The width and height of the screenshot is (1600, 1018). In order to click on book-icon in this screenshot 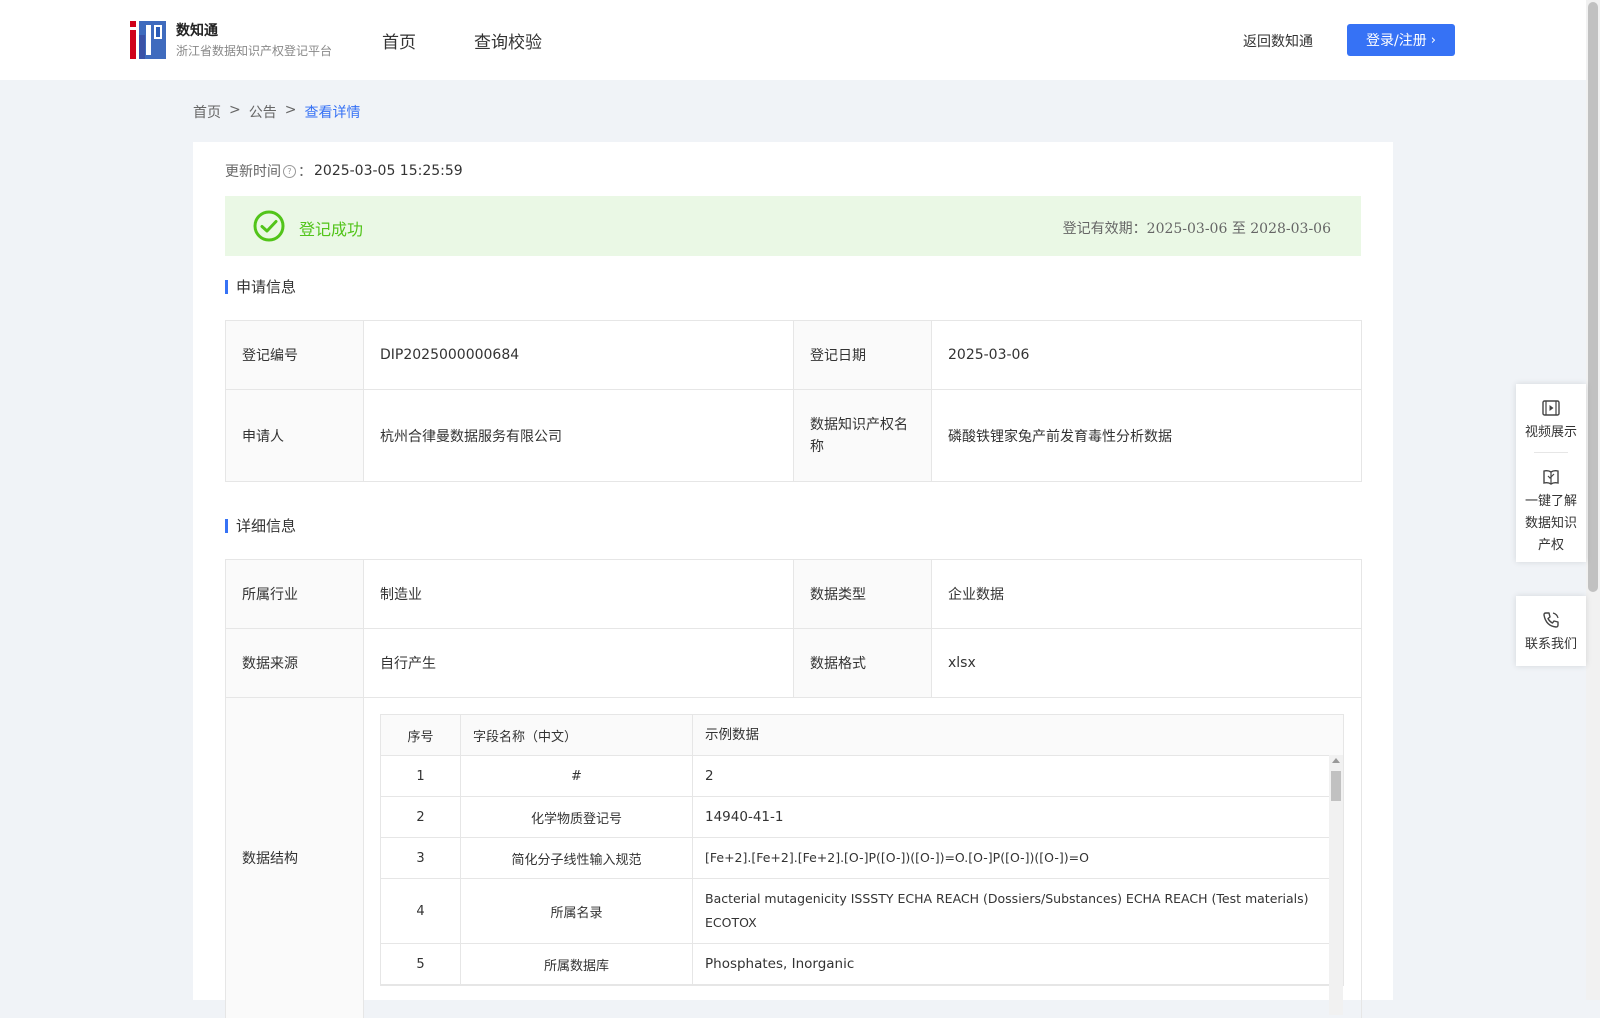, I will do `click(1551, 477)`.